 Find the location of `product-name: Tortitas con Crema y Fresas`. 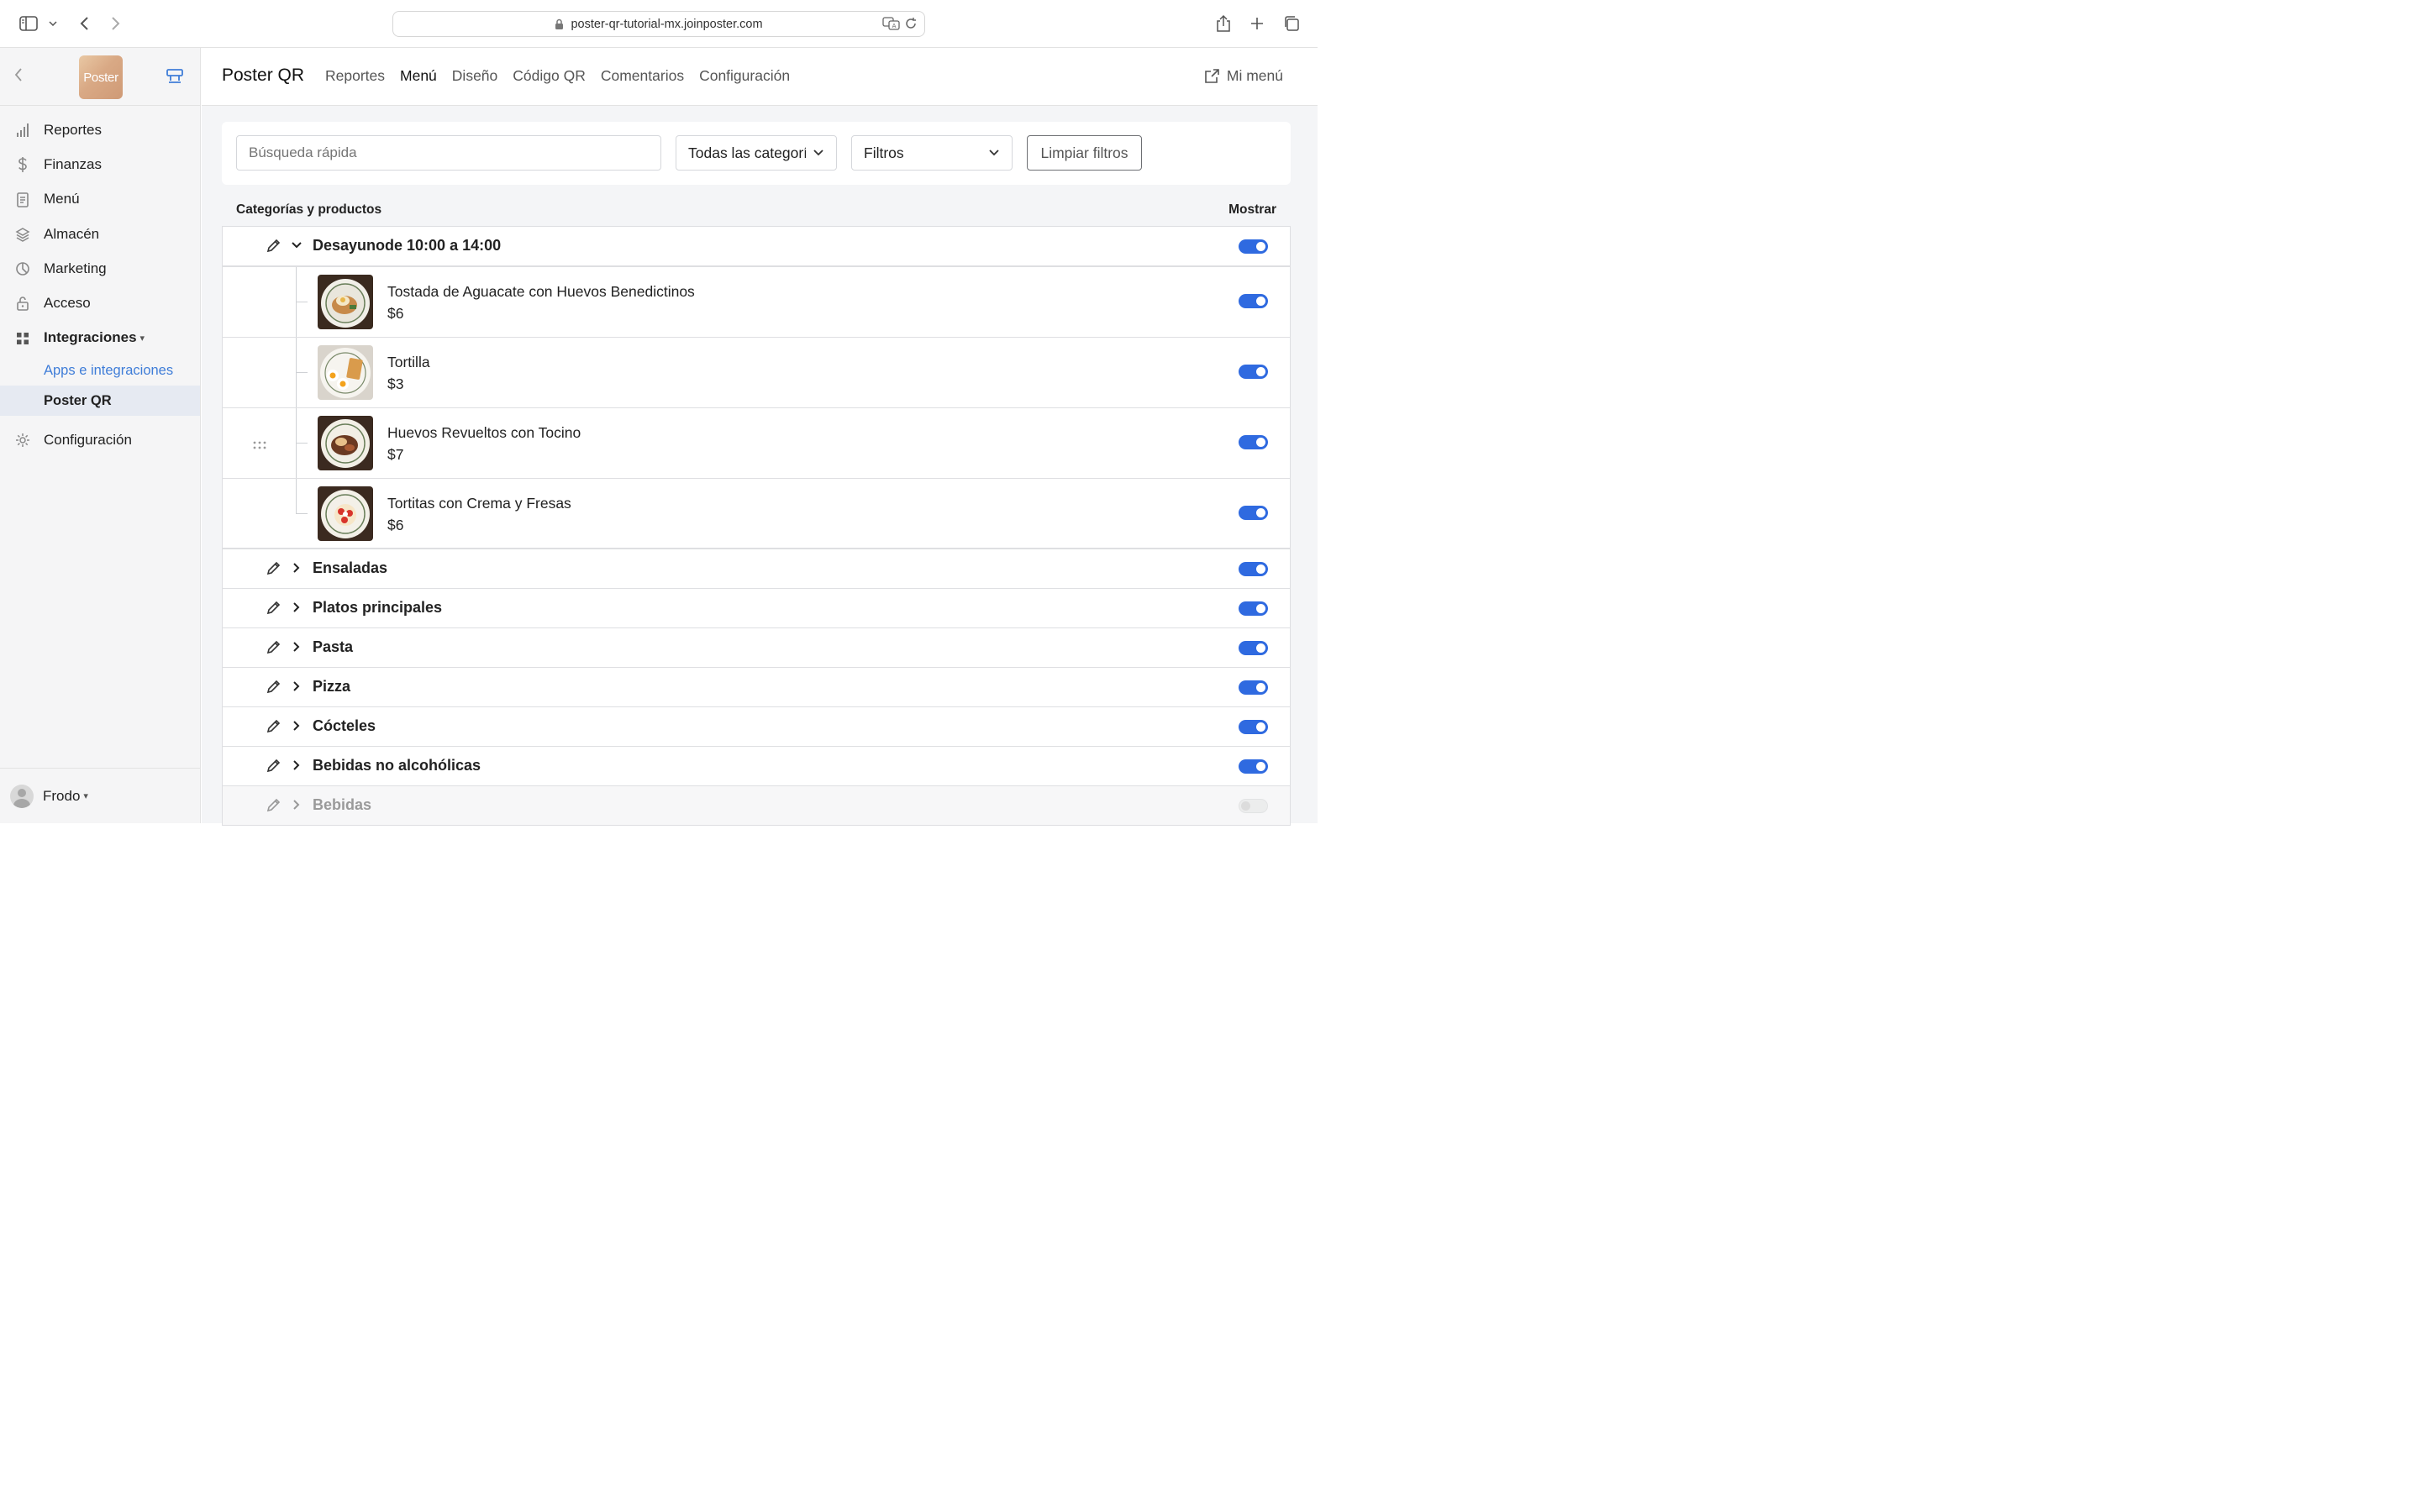

product-name: Tortitas con Crema y Fresas is located at coordinates (479, 503).